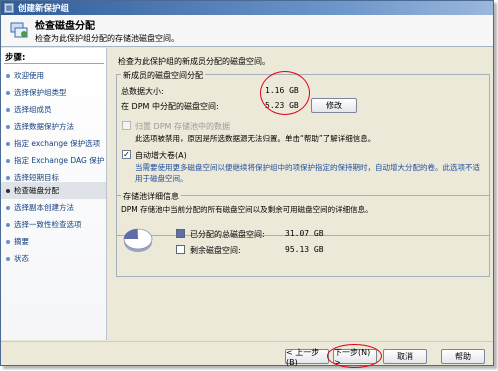  What do you see at coordinates (405, 356) in the screenshot?
I see `cancel-button: 取消` at bounding box center [405, 356].